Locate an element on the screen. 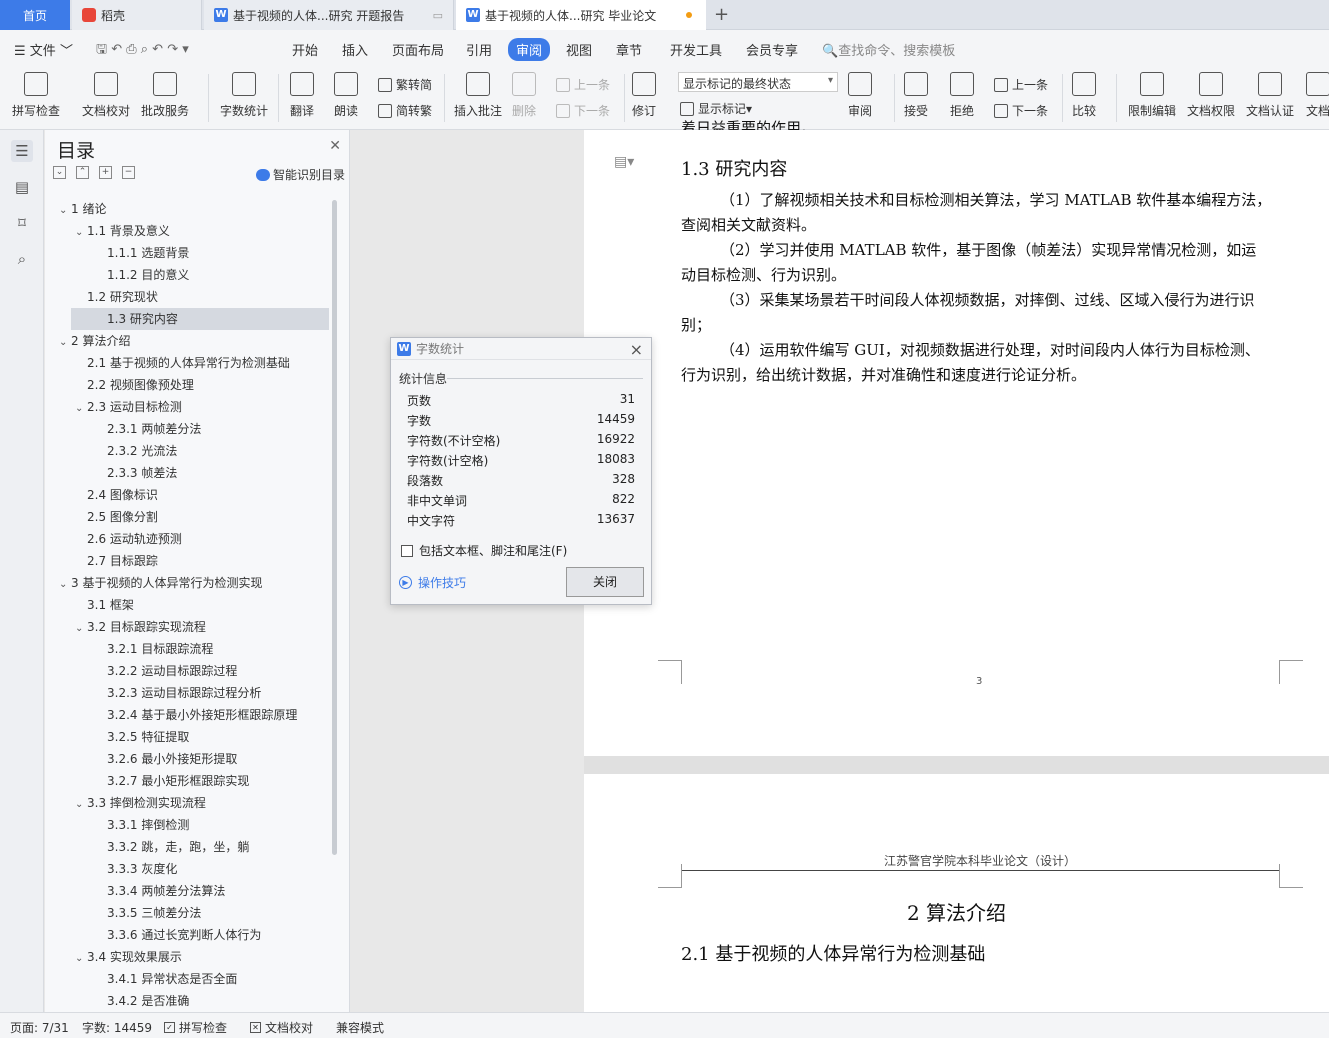  add-icon: + is located at coordinates (105, 172).